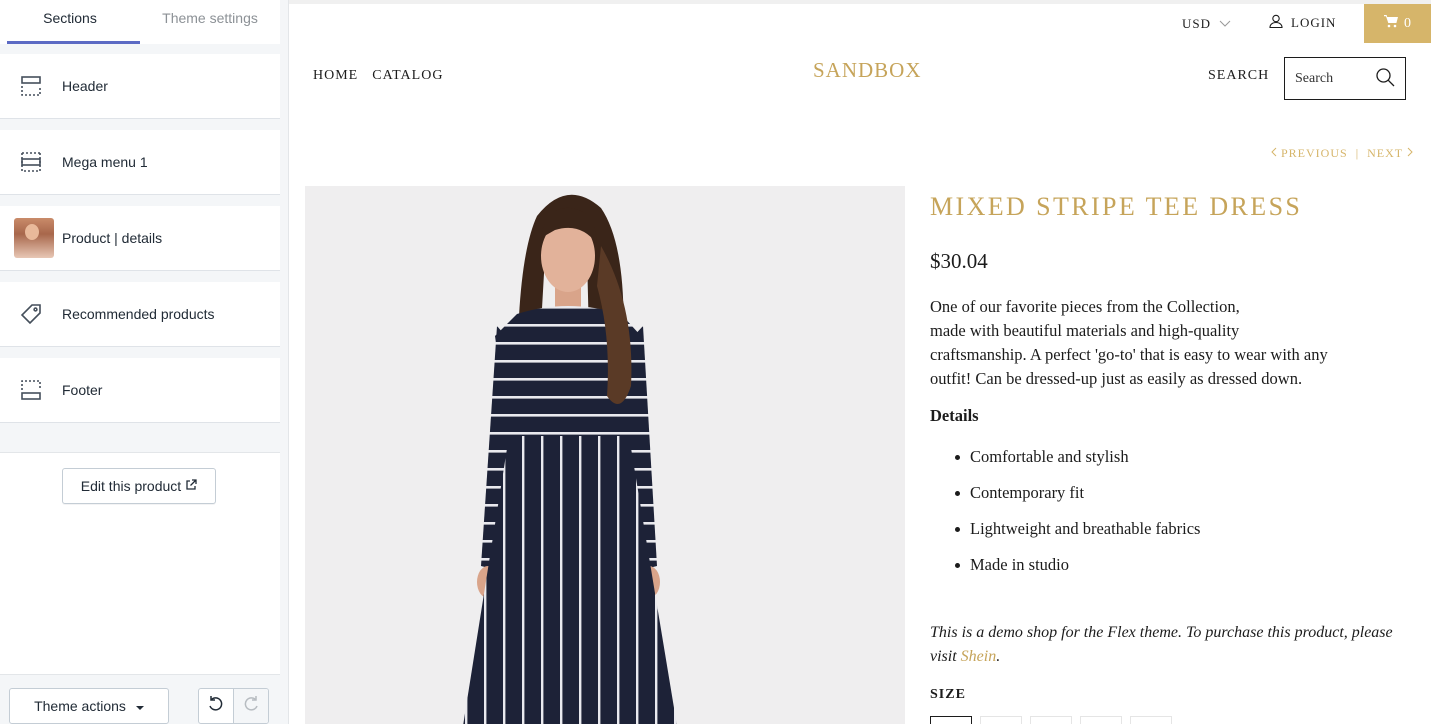 The width and height of the screenshot is (1431, 724). I want to click on store-logo: SANDBOX, so click(867, 70).